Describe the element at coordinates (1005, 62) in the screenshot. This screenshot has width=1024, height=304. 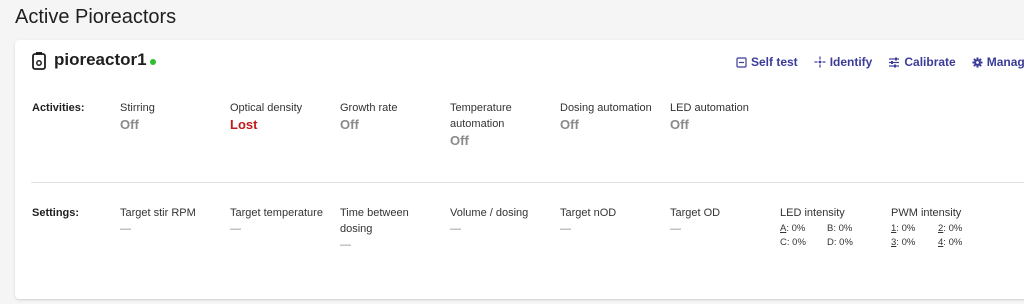
I see `manage-label: Manage` at that location.